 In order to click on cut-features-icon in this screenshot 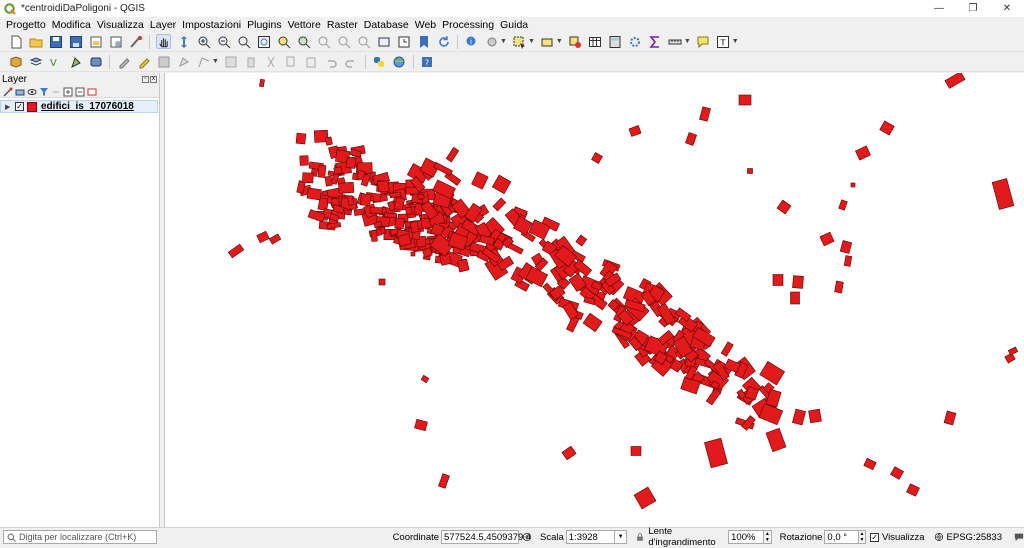, I will do `click(271, 61)`.